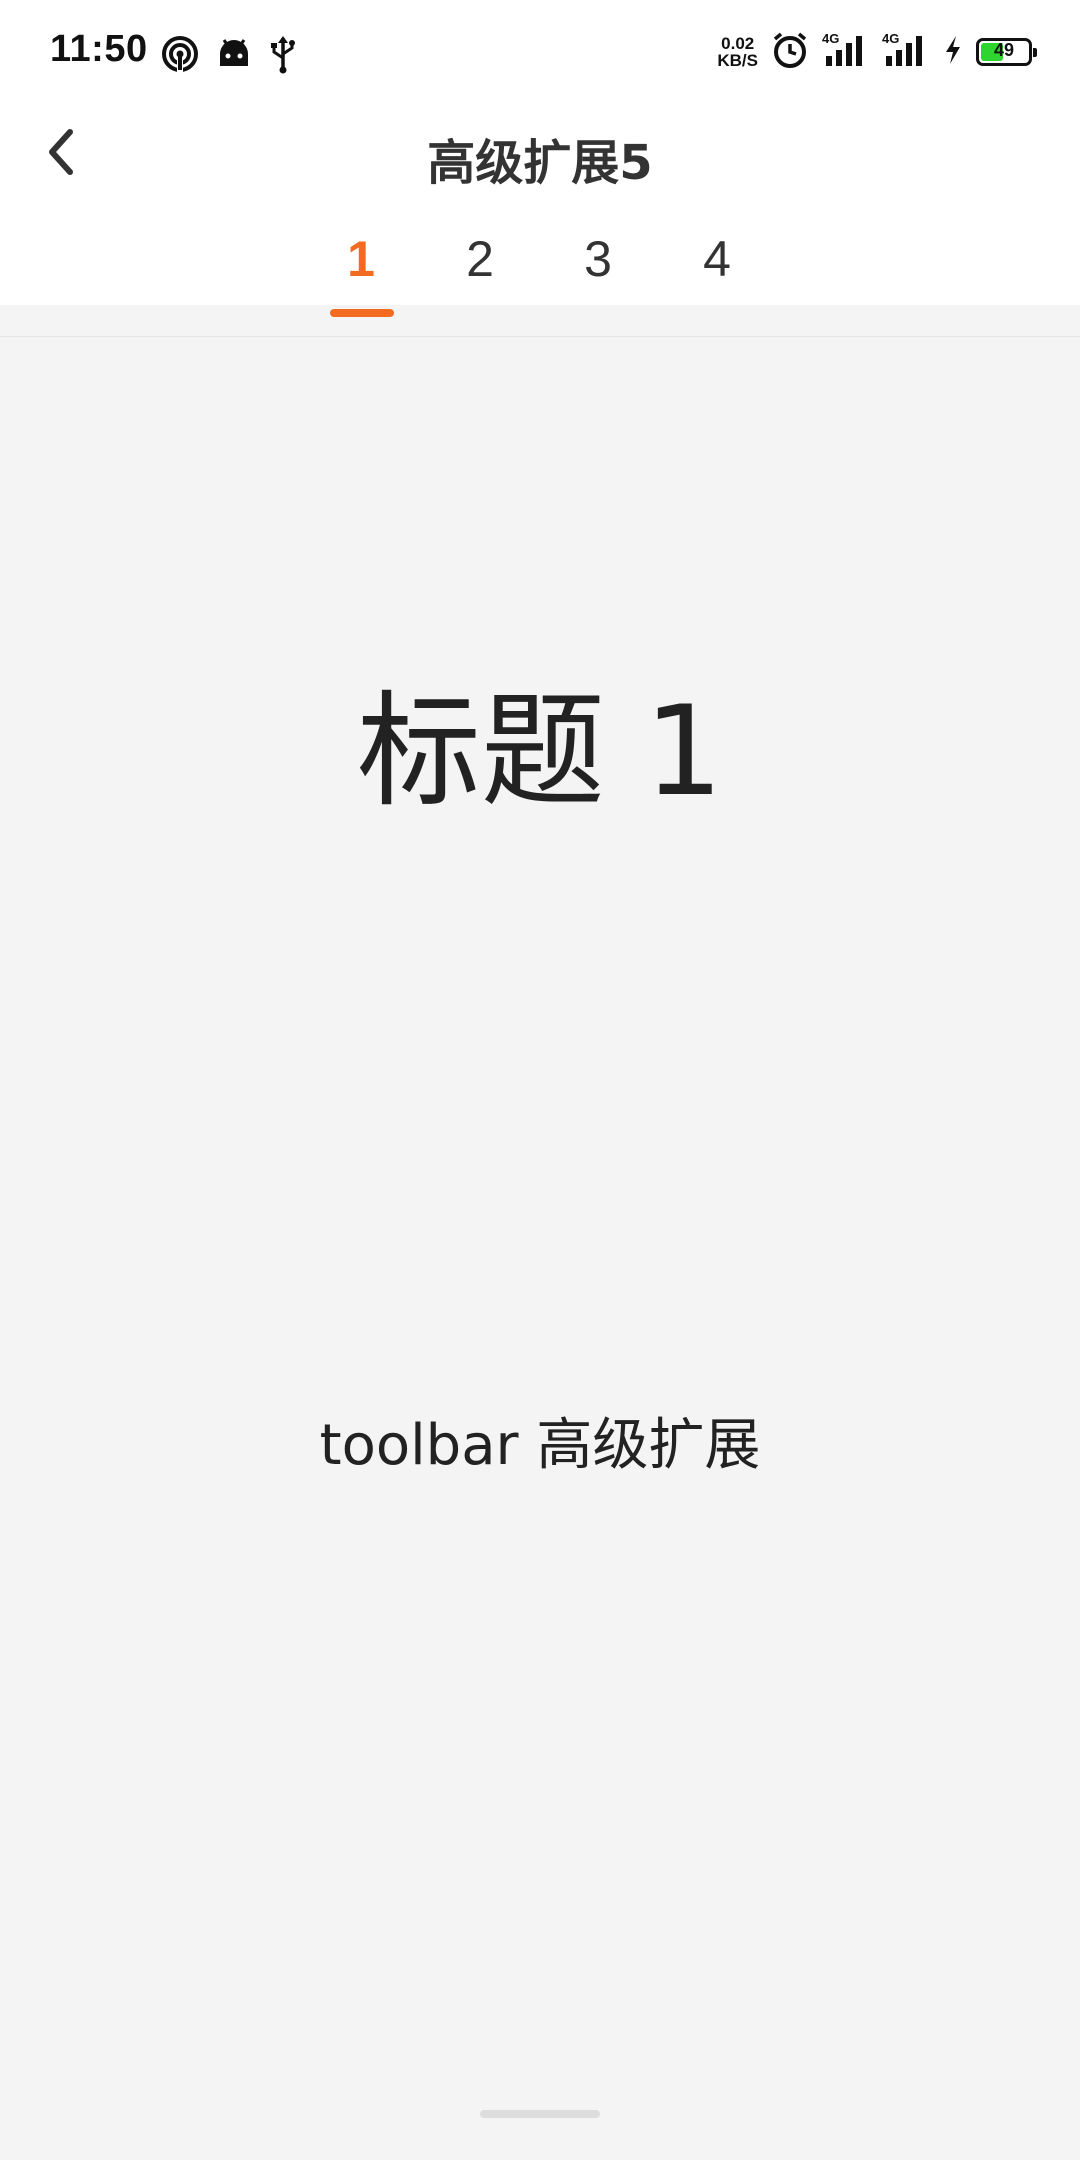  Describe the element at coordinates (283, 56) in the screenshot. I see `usb-icon` at that location.